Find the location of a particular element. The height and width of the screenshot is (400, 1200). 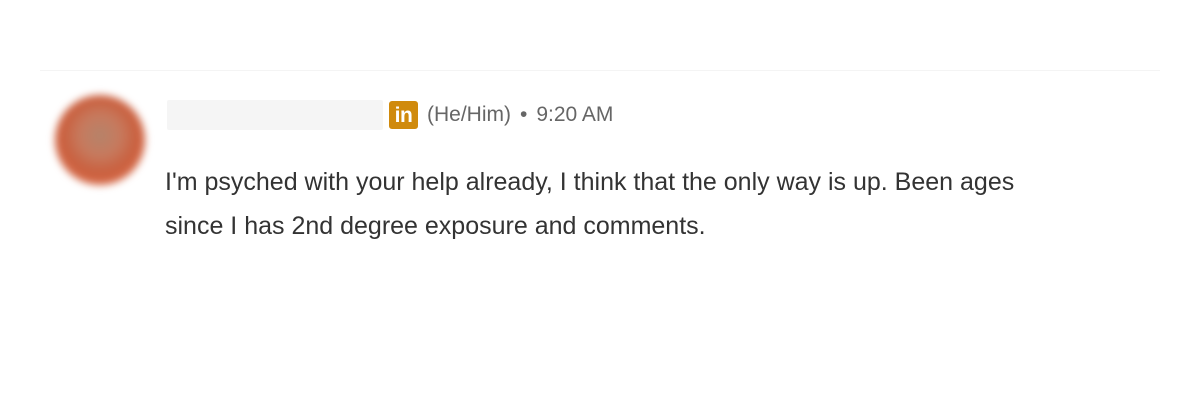

comment-timestamp: 9:20 AM is located at coordinates (575, 114).